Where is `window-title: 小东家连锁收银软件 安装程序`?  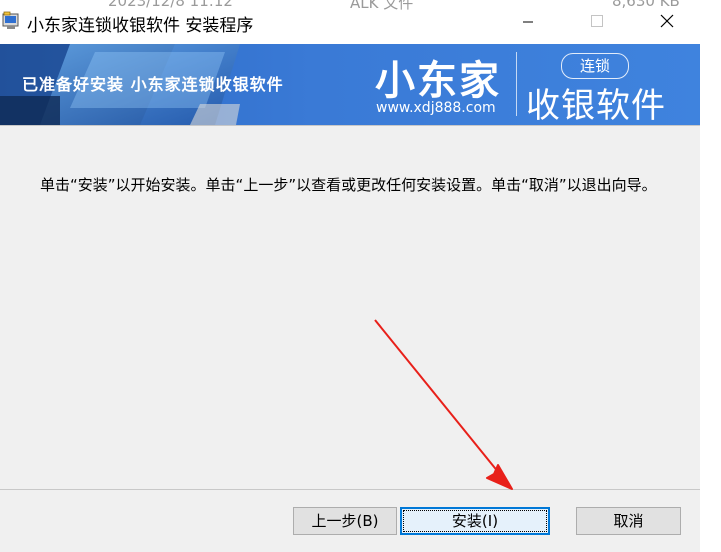
window-title: 小东家连锁收银软件 安装程序 is located at coordinates (140, 26).